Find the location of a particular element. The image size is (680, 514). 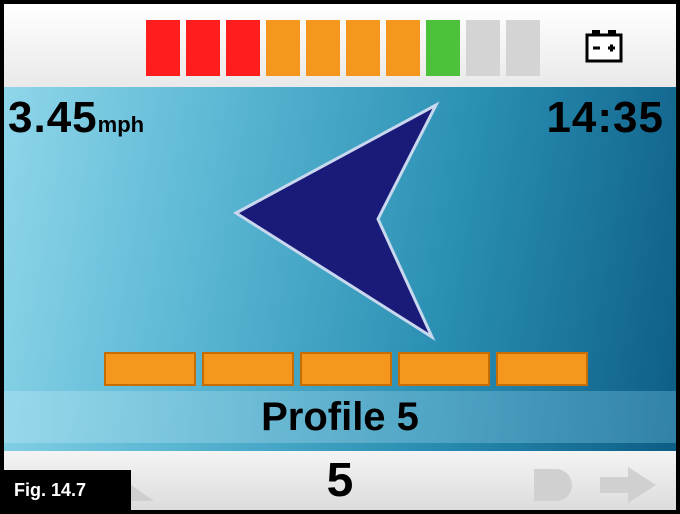

speed-readout: 3.45mph is located at coordinates (76, 118).